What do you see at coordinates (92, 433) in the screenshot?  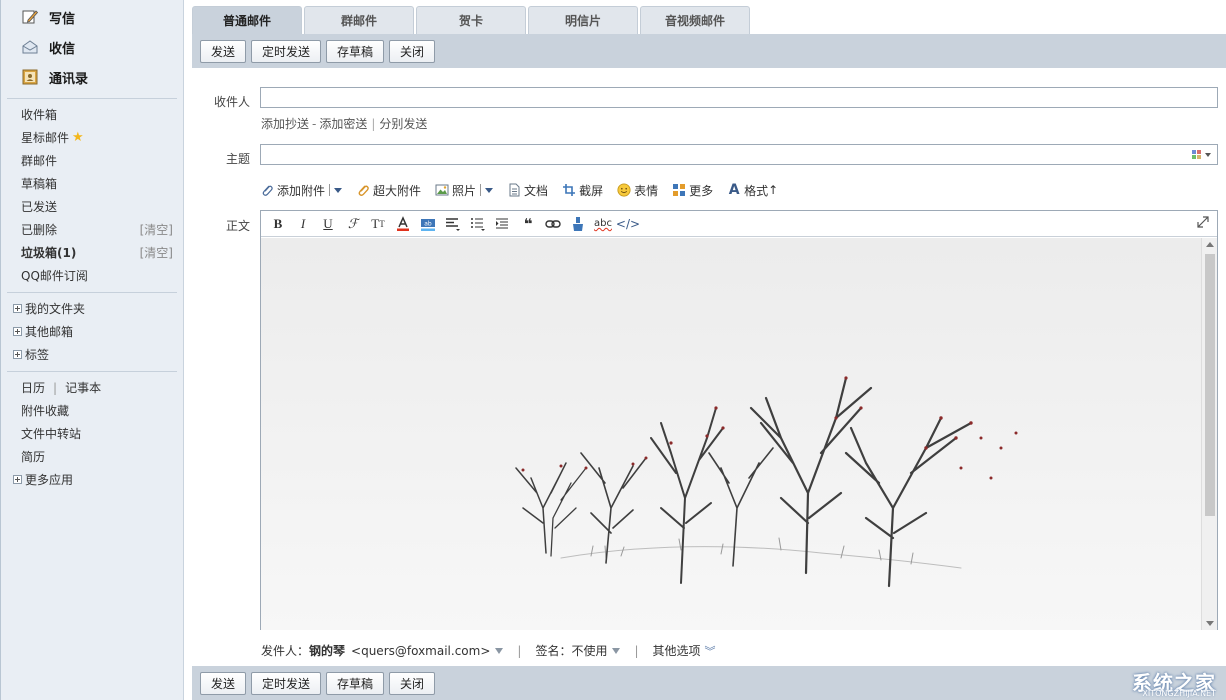 I see `sidebar-item-file-transfer: 文件中转站` at bounding box center [92, 433].